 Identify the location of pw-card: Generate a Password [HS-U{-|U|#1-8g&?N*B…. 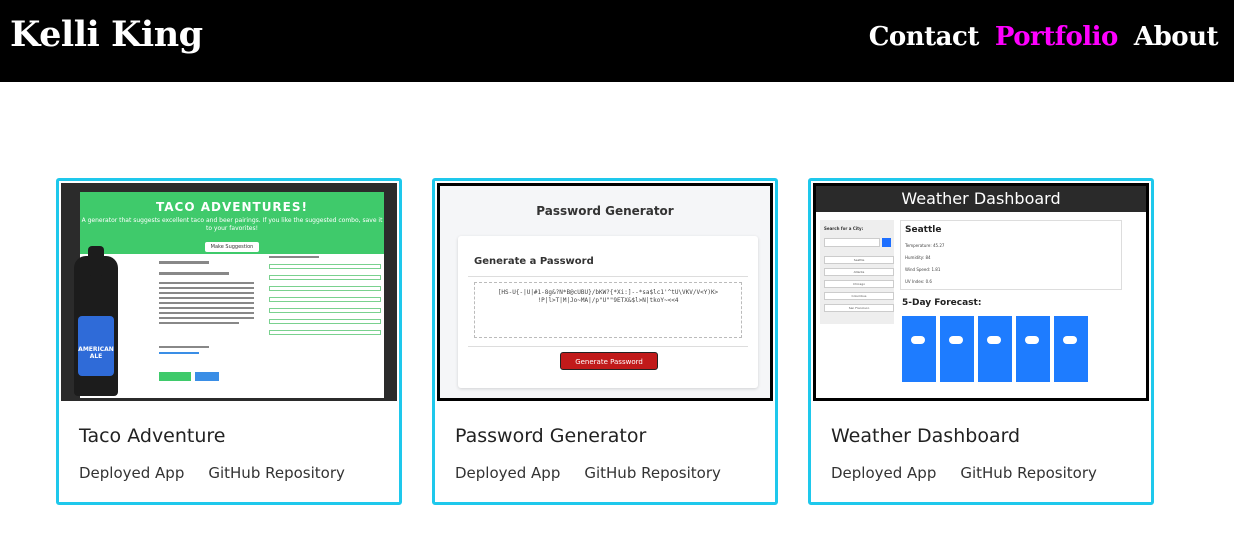
(608, 312).